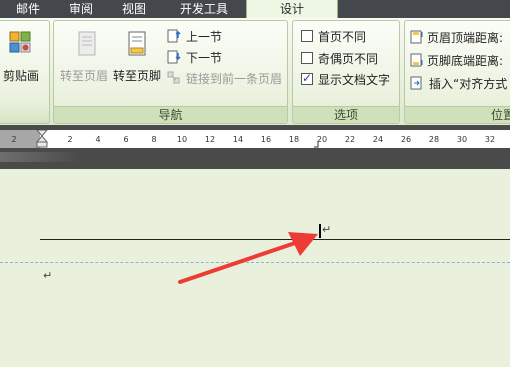  What do you see at coordinates (378, 139) in the screenshot?
I see `ruler-tick: 24` at bounding box center [378, 139].